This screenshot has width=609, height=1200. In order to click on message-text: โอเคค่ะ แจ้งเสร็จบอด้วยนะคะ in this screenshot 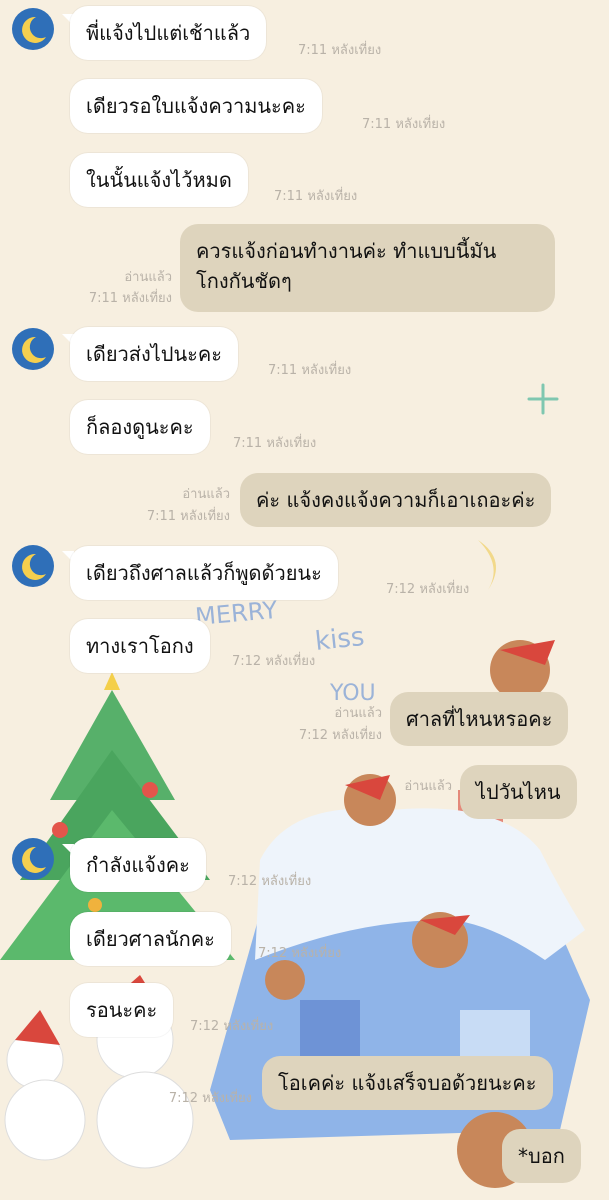, I will do `click(407, 1083)`.